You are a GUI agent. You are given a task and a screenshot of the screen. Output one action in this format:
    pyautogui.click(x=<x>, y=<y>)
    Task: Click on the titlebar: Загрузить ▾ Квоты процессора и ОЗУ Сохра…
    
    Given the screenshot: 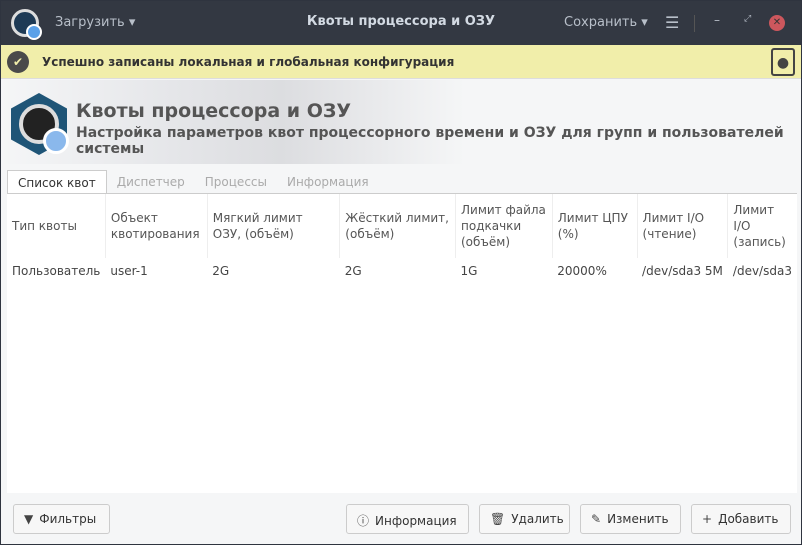 What is the action you would take?
    pyautogui.click(x=401, y=23)
    